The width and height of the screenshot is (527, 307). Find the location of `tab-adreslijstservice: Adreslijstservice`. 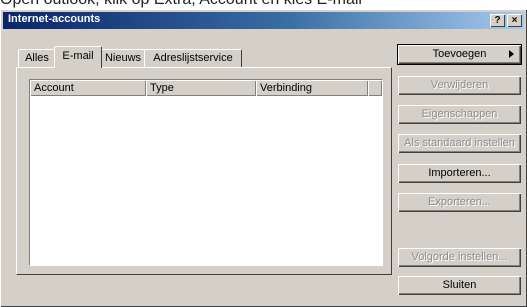

tab-adreslijstservice: Adreslijstservice is located at coordinates (193, 58).